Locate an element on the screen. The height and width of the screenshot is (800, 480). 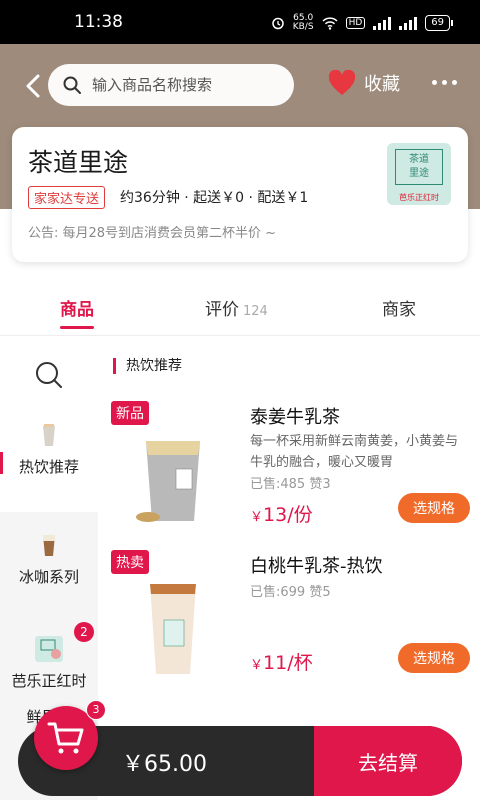
category-badge: 2 is located at coordinates (84, 632).